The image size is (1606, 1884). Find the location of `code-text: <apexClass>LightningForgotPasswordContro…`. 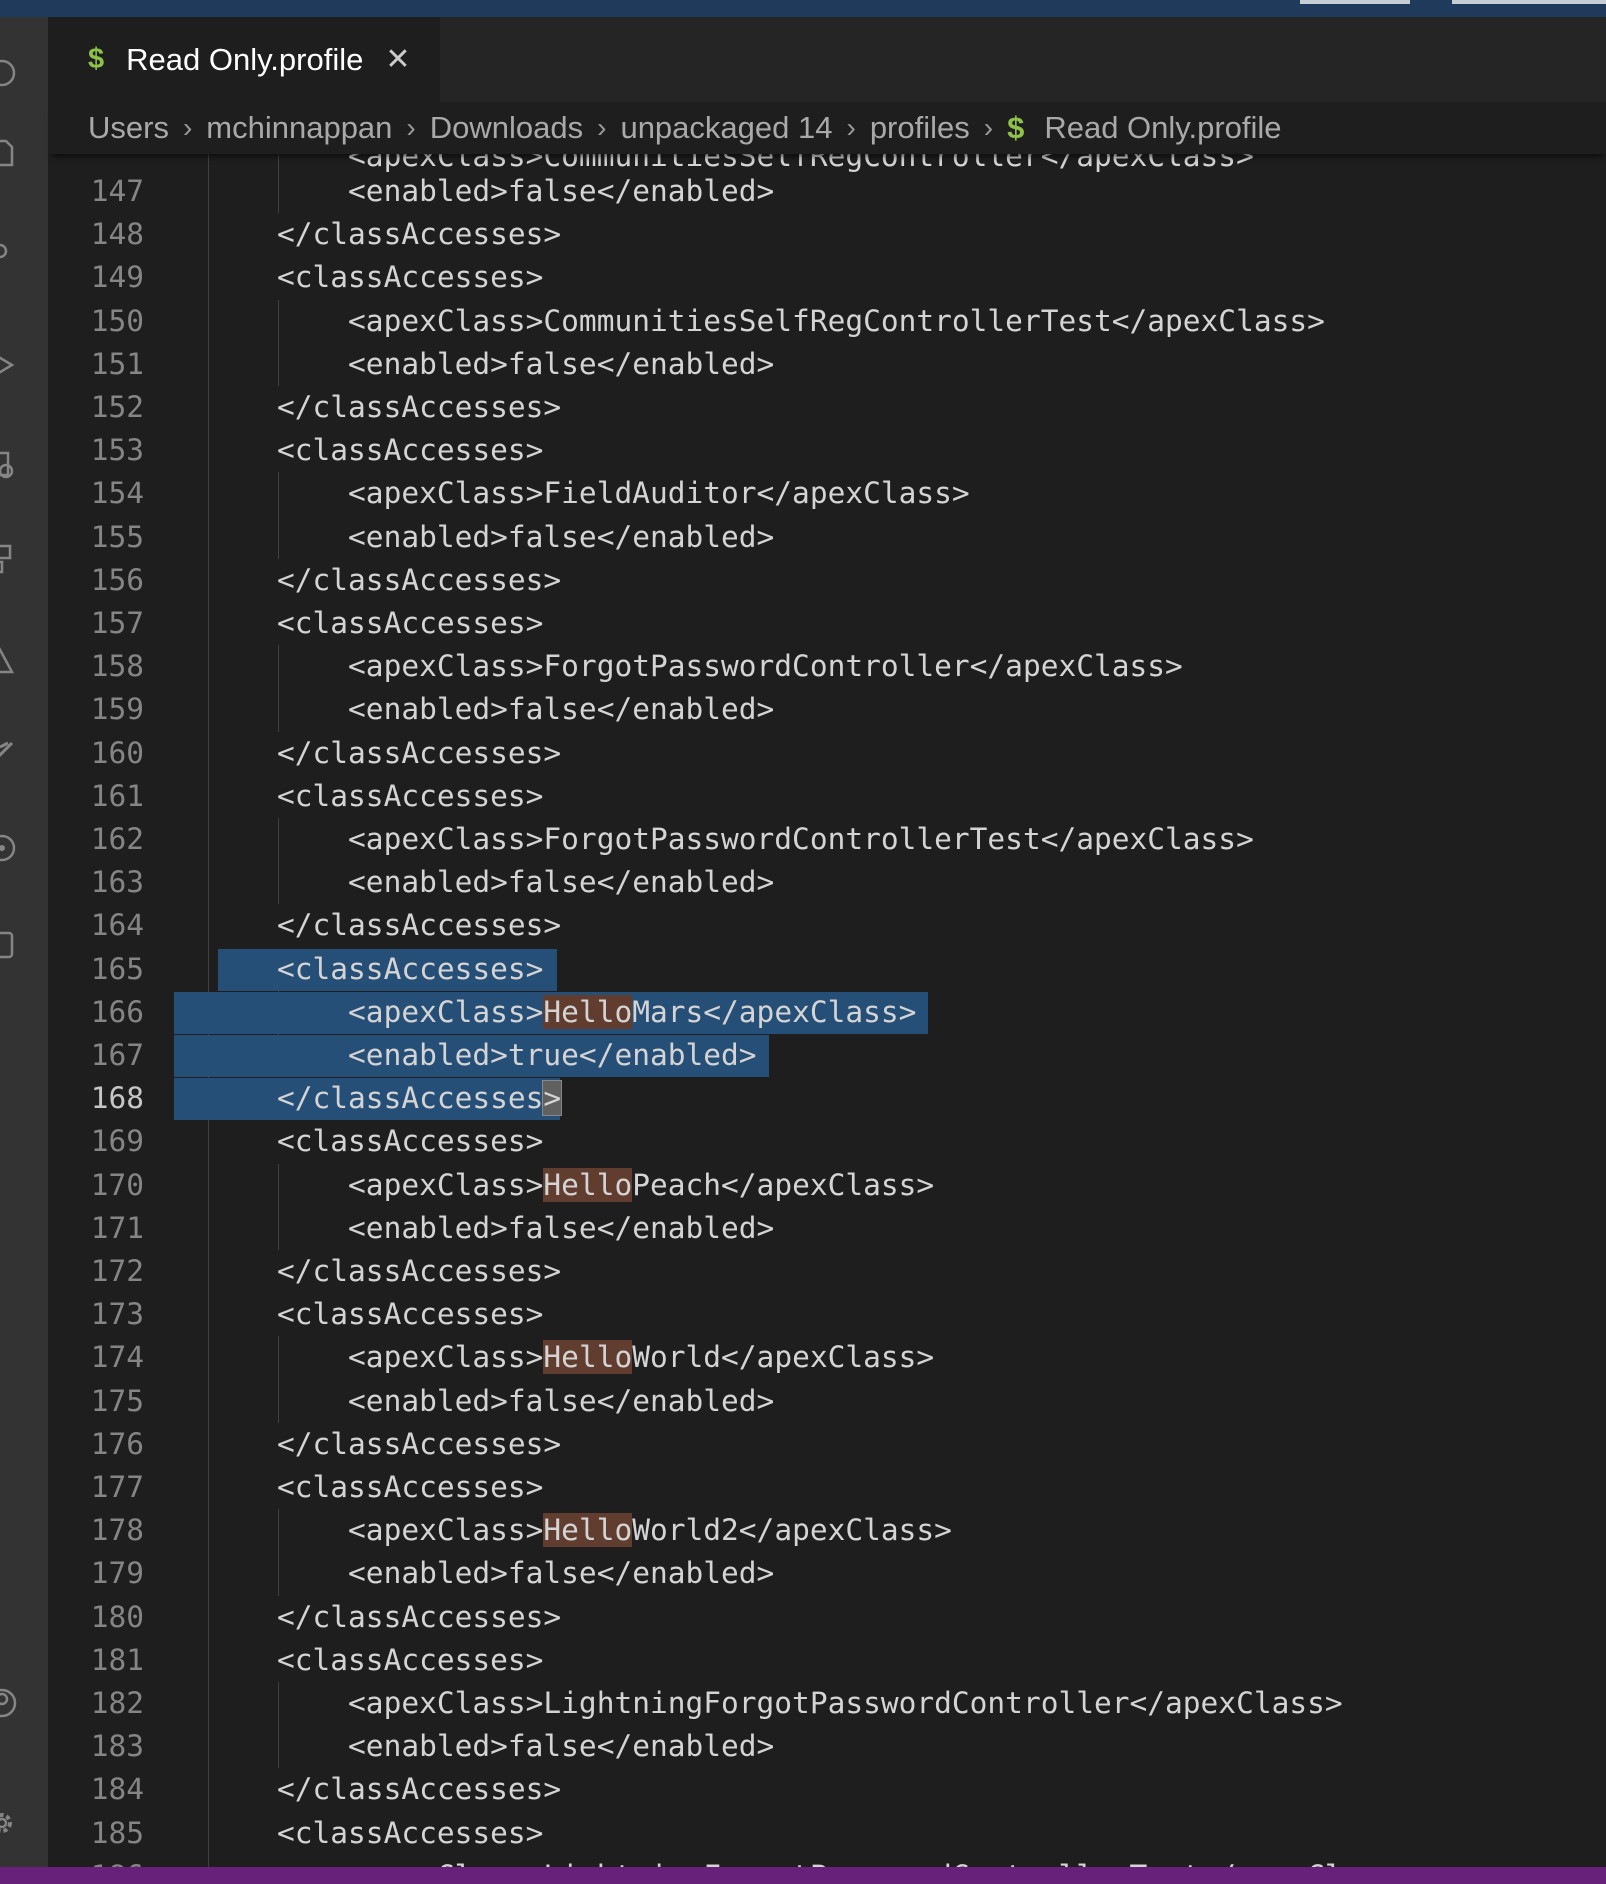

code-text: <apexClass>LightningForgotPasswordContro… is located at coordinates (845, 1861).